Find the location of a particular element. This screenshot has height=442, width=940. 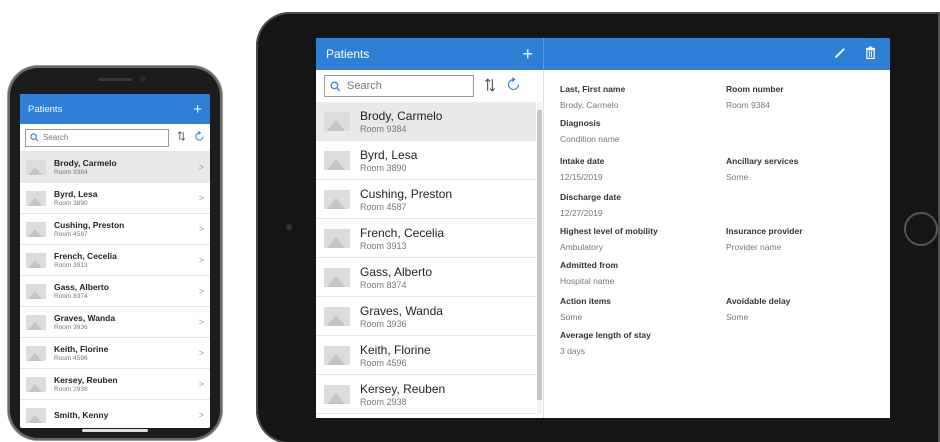

phone-add-button: + is located at coordinates (197, 109).